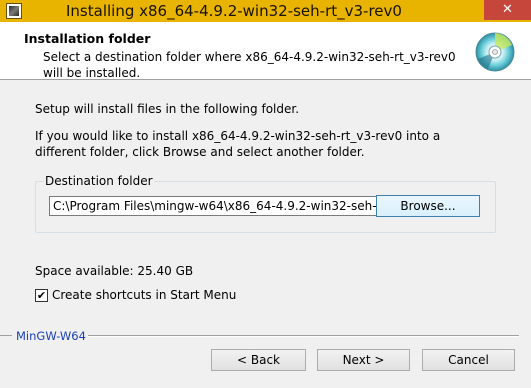 The height and width of the screenshot is (388, 531). Describe the element at coordinates (303, 336) in the screenshot. I see `branding-divider-highlight` at that location.